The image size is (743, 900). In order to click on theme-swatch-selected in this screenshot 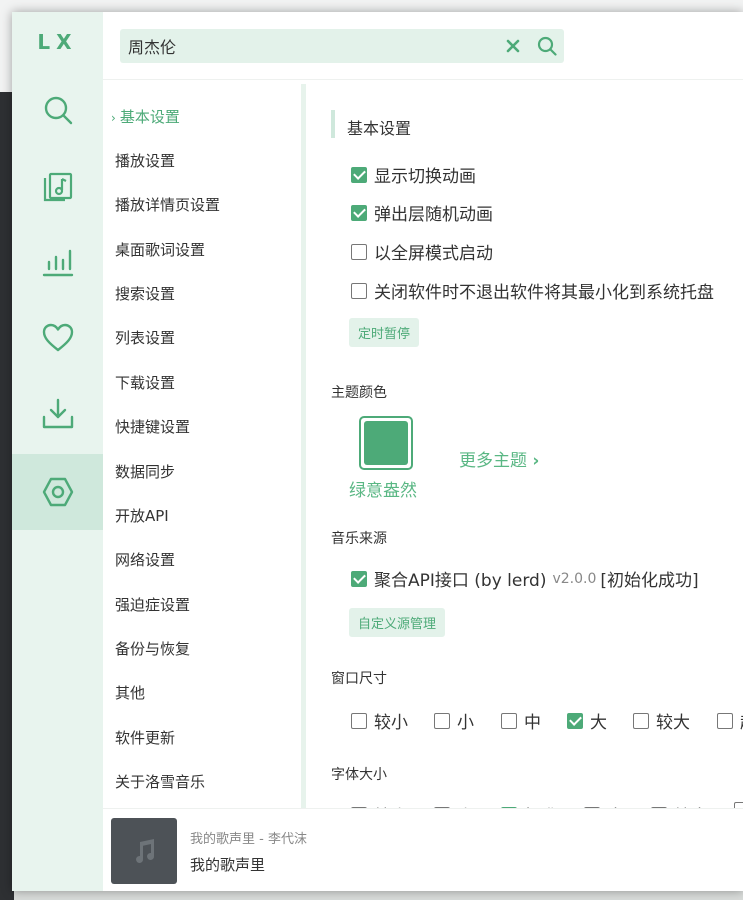, I will do `click(386, 443)`.